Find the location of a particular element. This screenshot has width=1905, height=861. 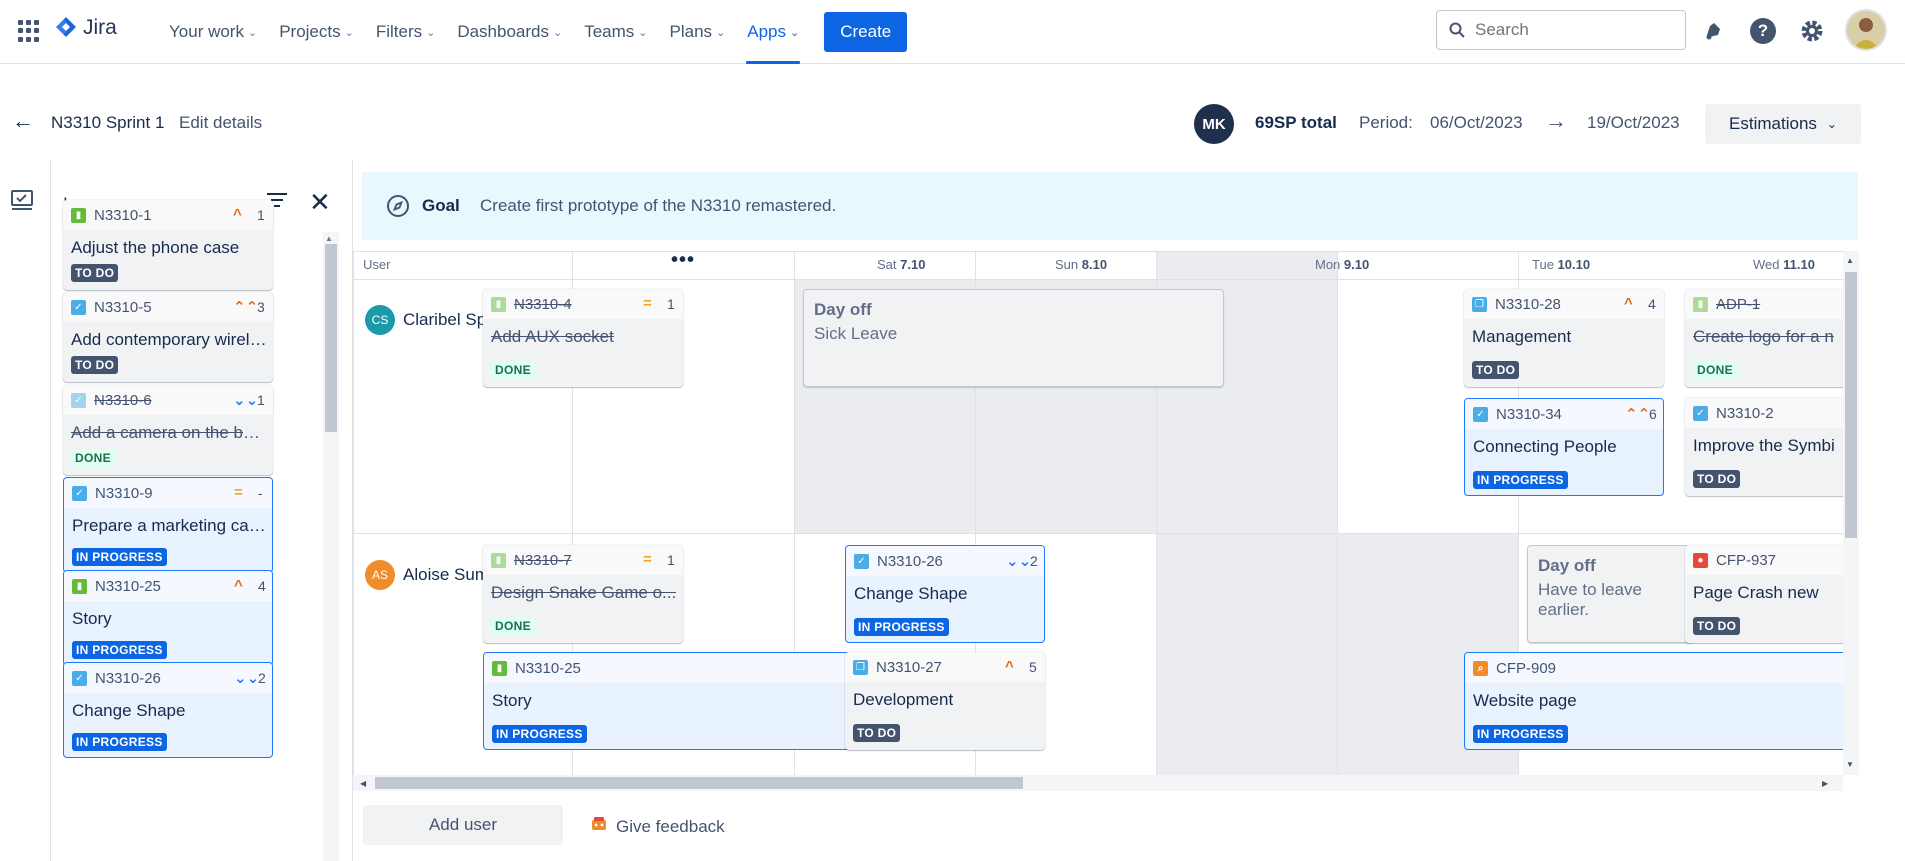

story-points: 2 is located at coordinates (262, 678).